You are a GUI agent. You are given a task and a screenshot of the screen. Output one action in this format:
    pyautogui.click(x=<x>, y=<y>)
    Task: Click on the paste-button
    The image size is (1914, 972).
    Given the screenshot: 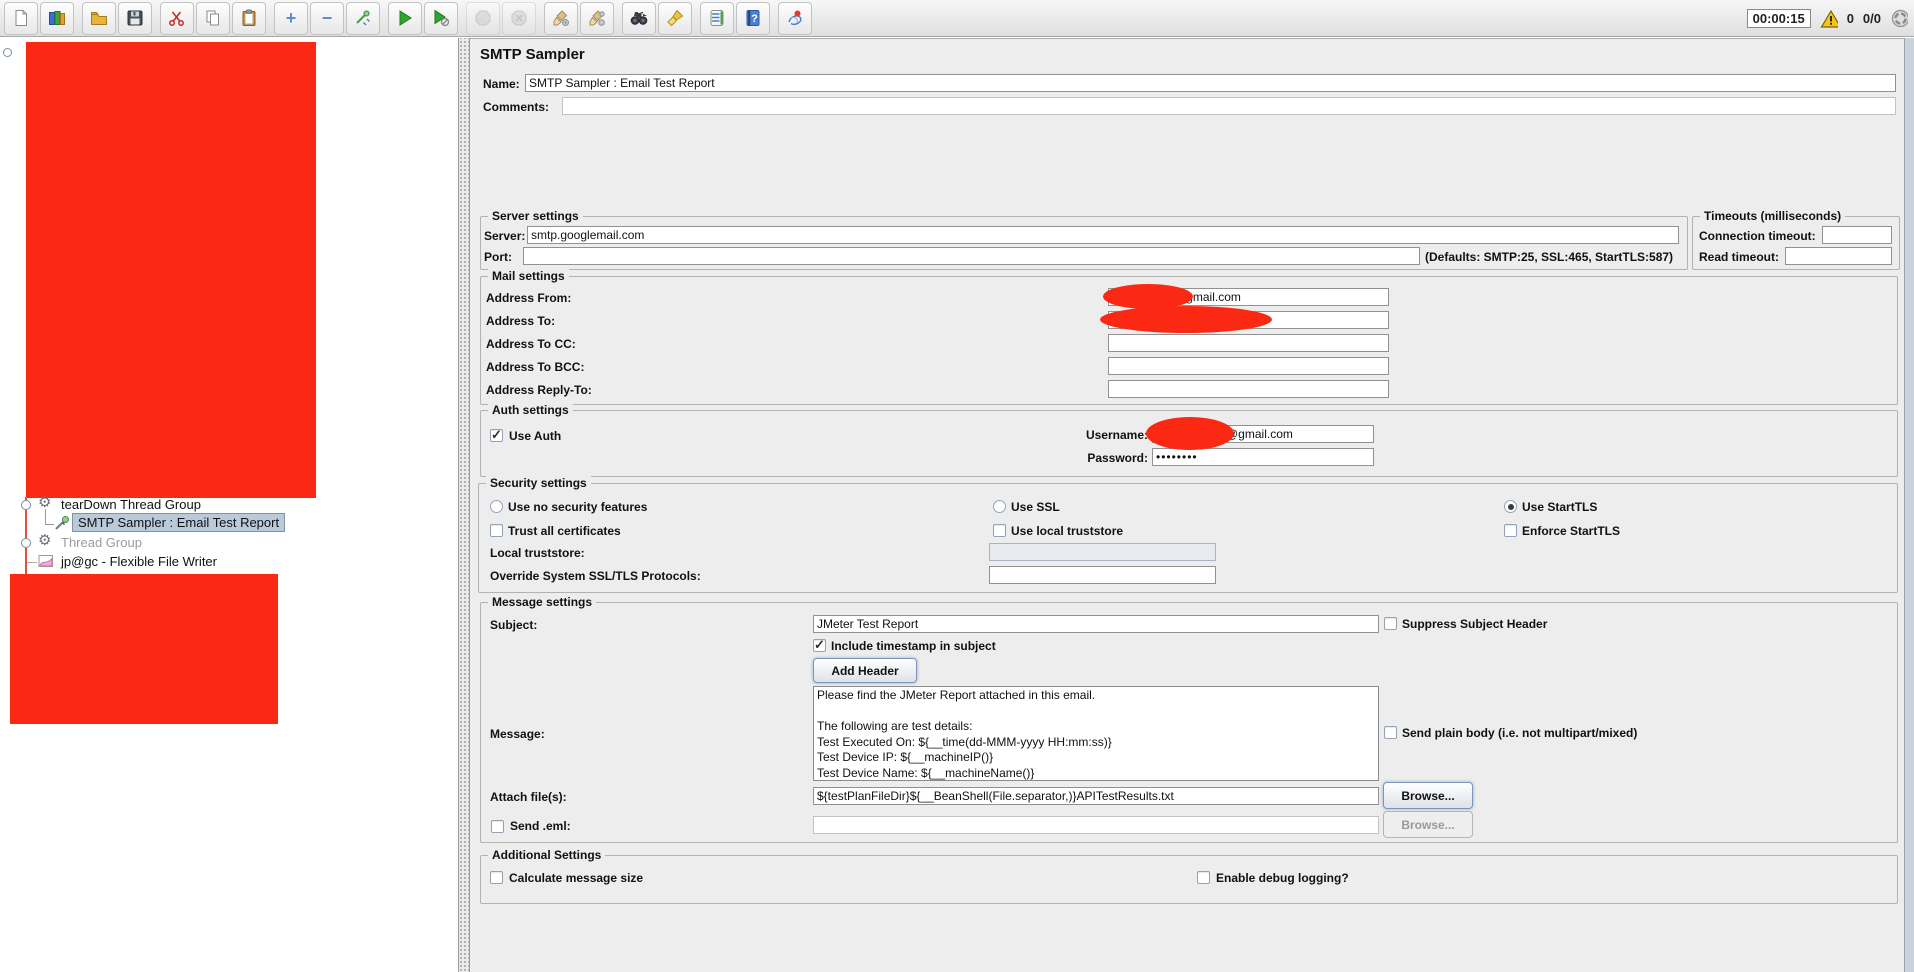 What is the action you would take?
    pyautogui.click(x=249, y=18)
    